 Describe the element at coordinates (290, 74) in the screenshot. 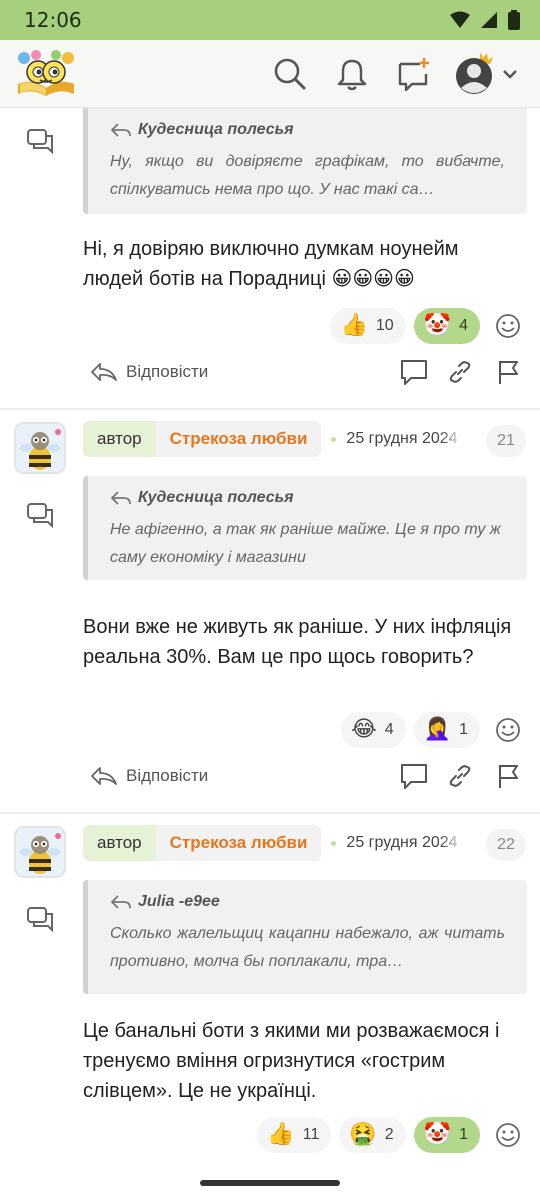

I see `search-icon` at that location.